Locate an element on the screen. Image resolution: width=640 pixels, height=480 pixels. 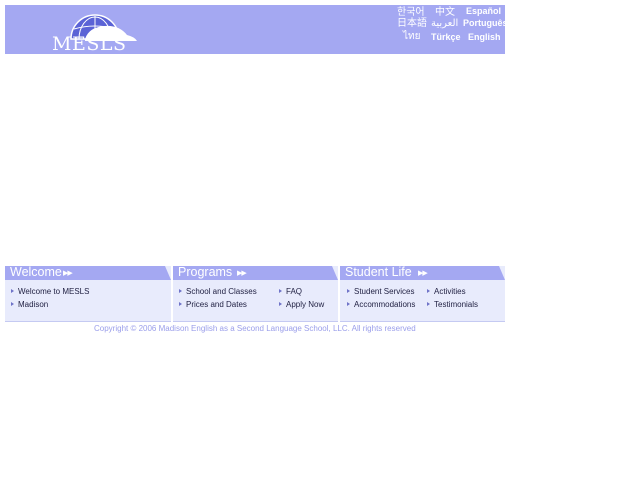
language-spanish-link: Español is located at coordinates (483, 11).